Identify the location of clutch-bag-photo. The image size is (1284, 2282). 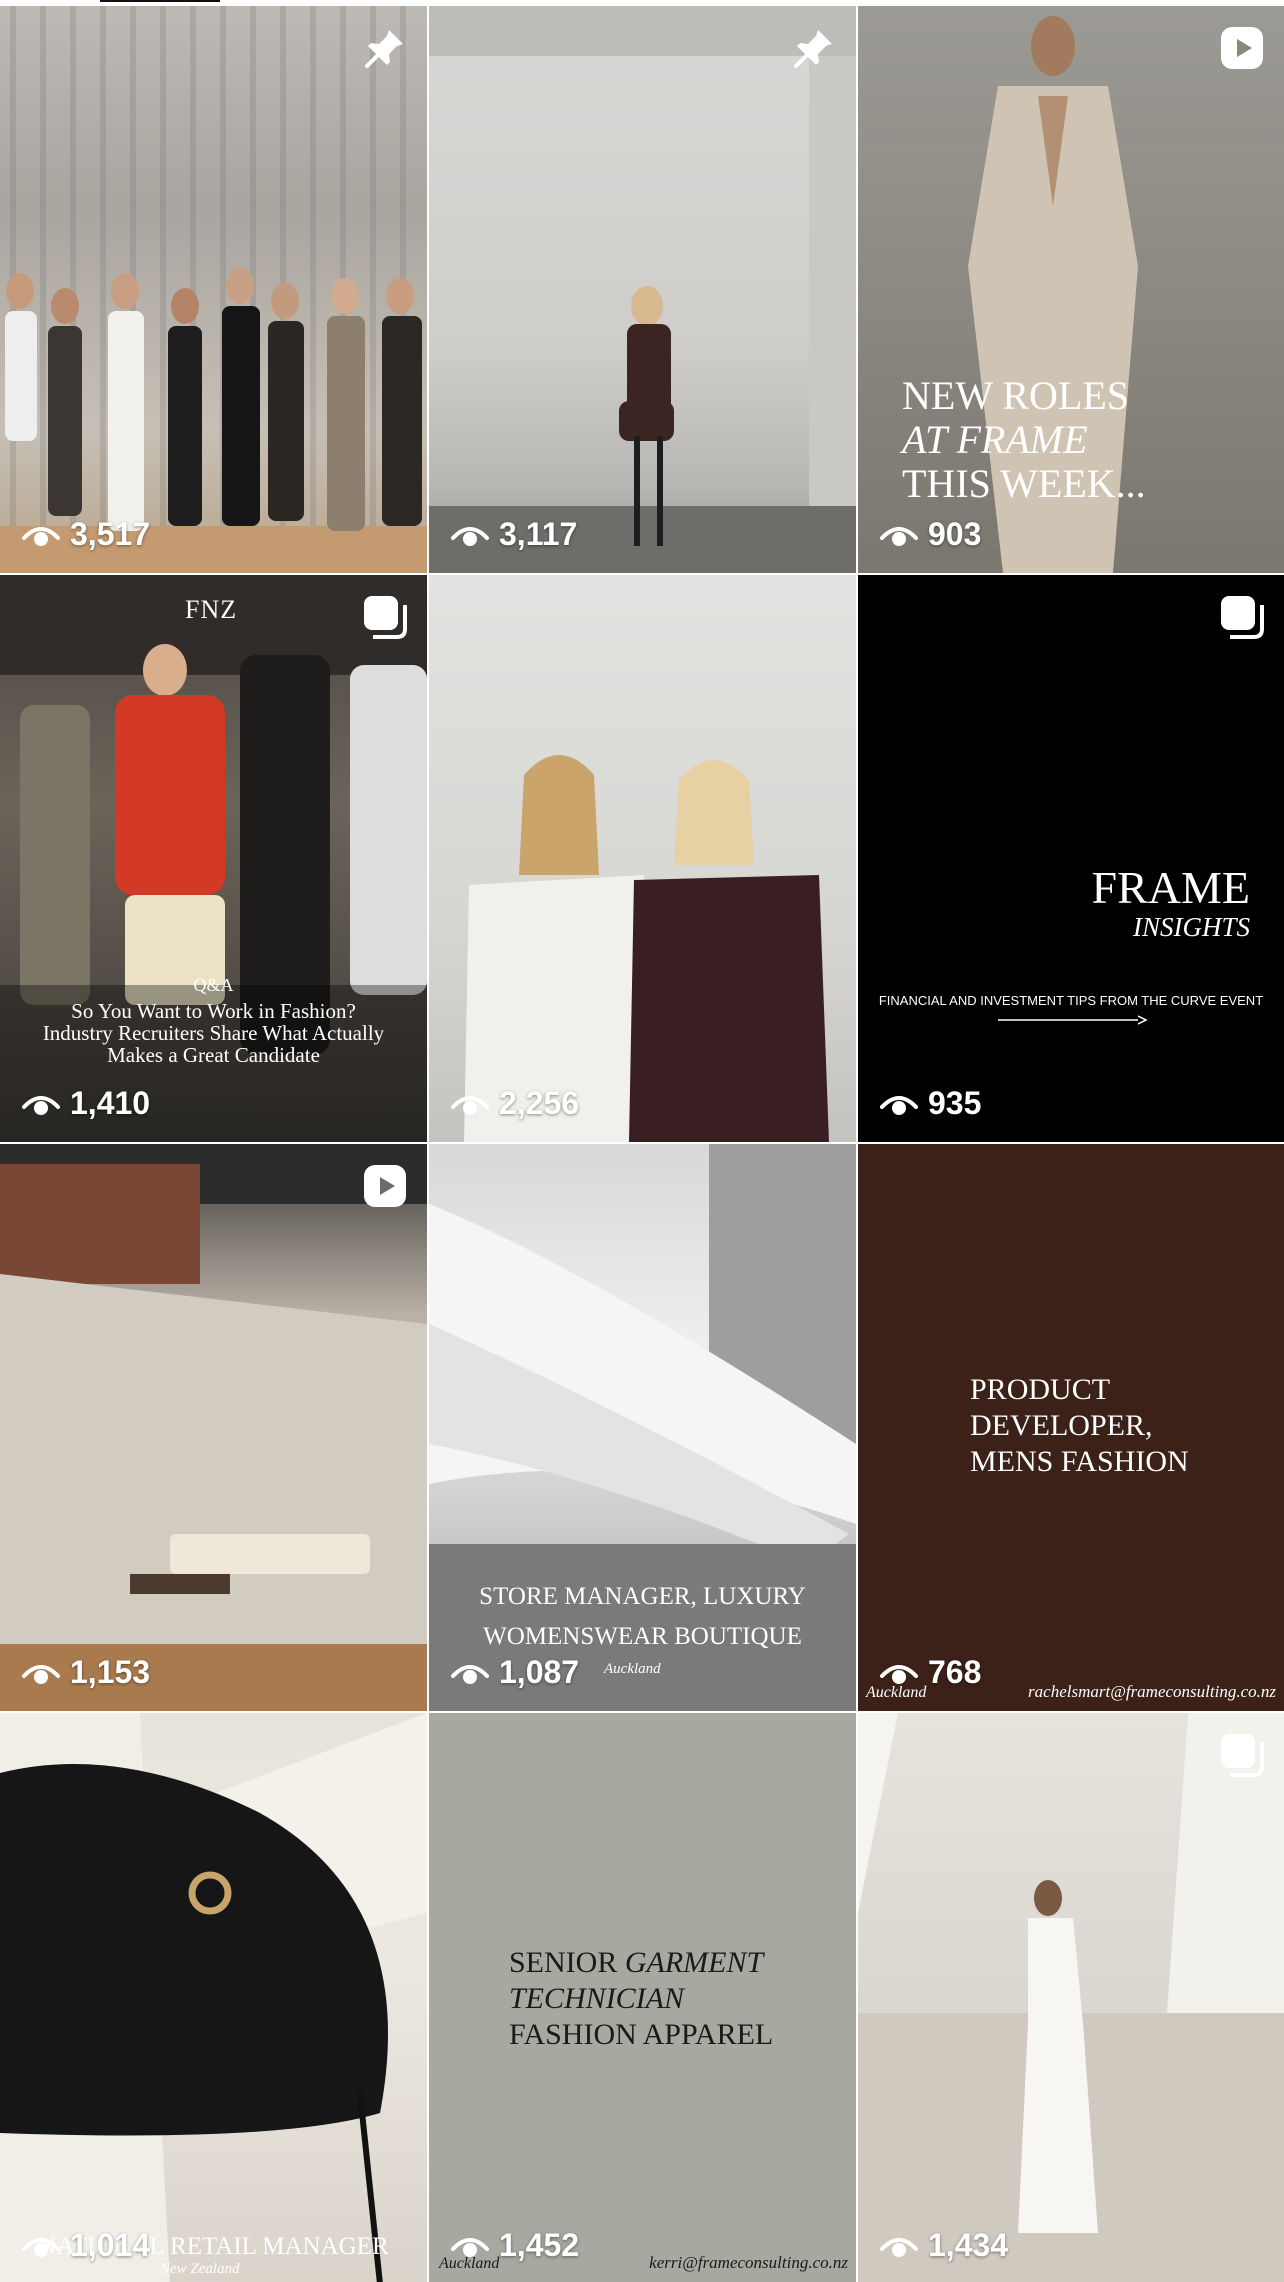
(213, 1997).